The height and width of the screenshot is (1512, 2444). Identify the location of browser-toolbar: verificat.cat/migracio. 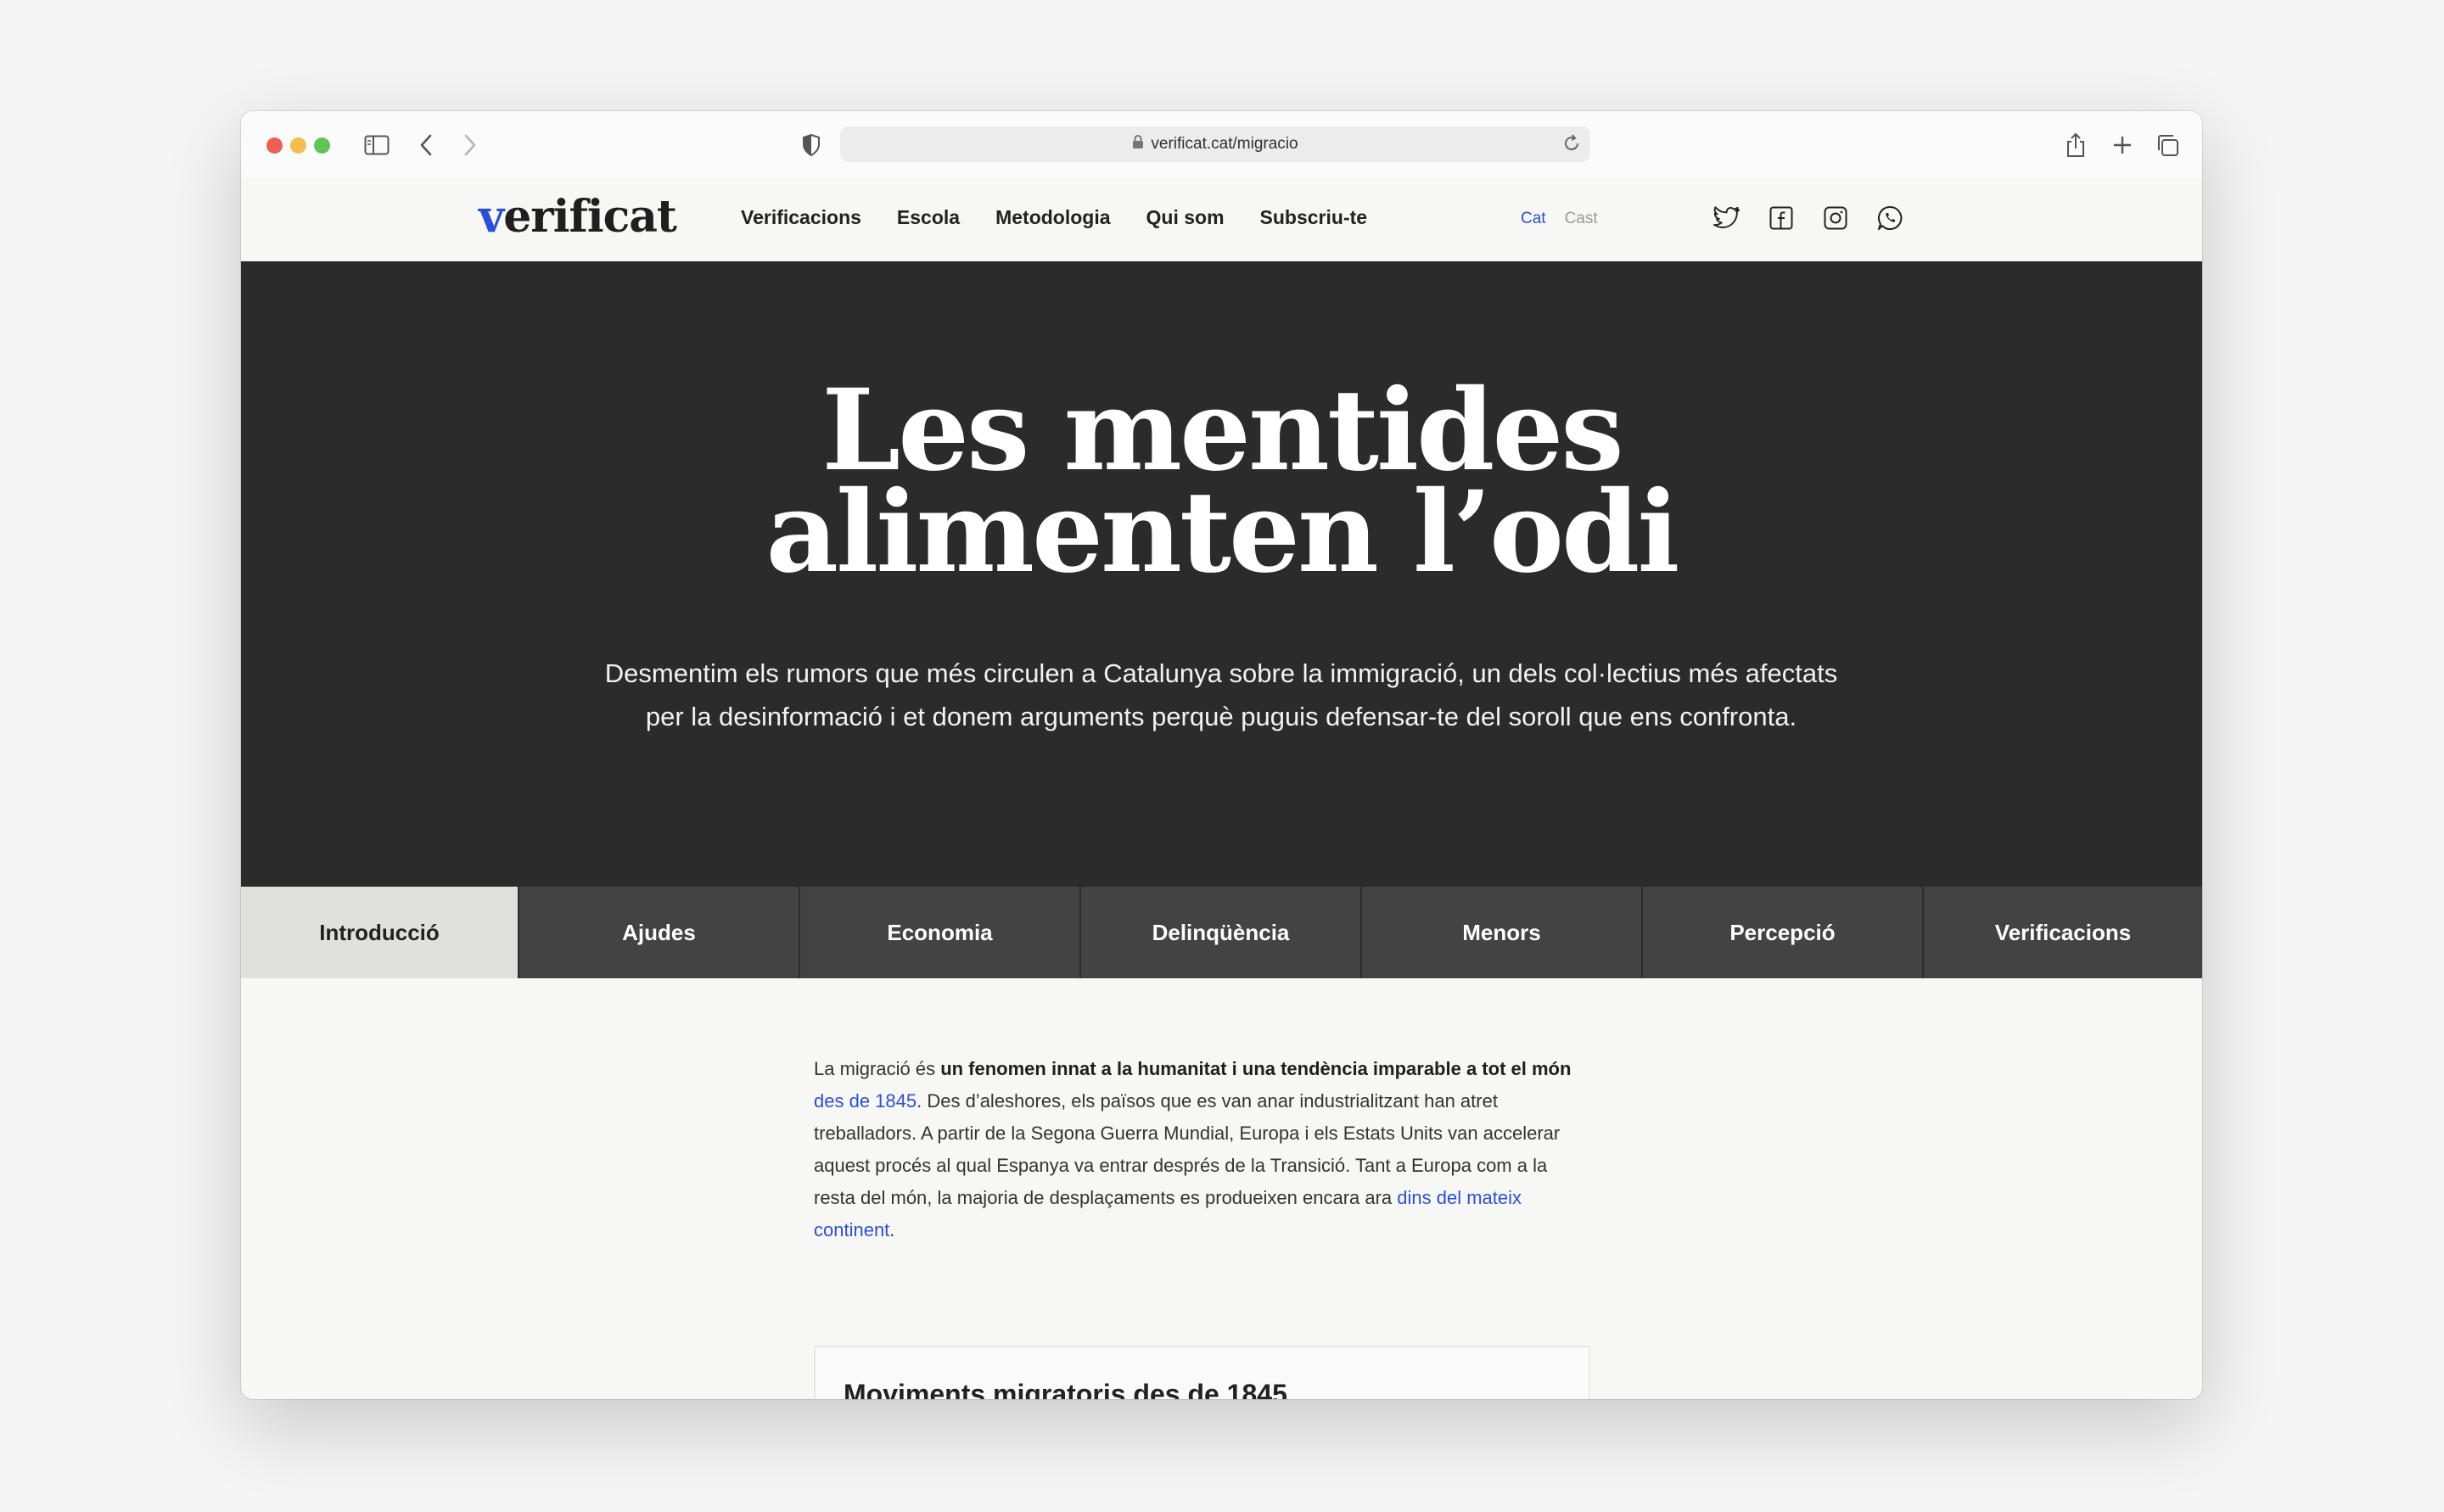
(1221, 145).